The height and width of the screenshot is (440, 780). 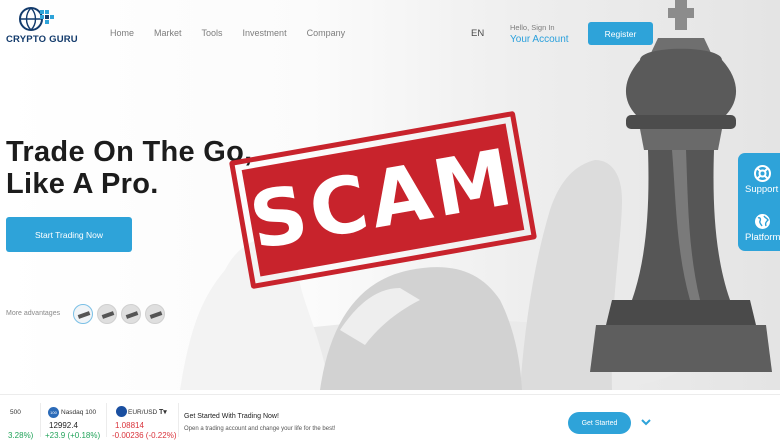 I want to click on globe-icon, so click(x=762, y=221).